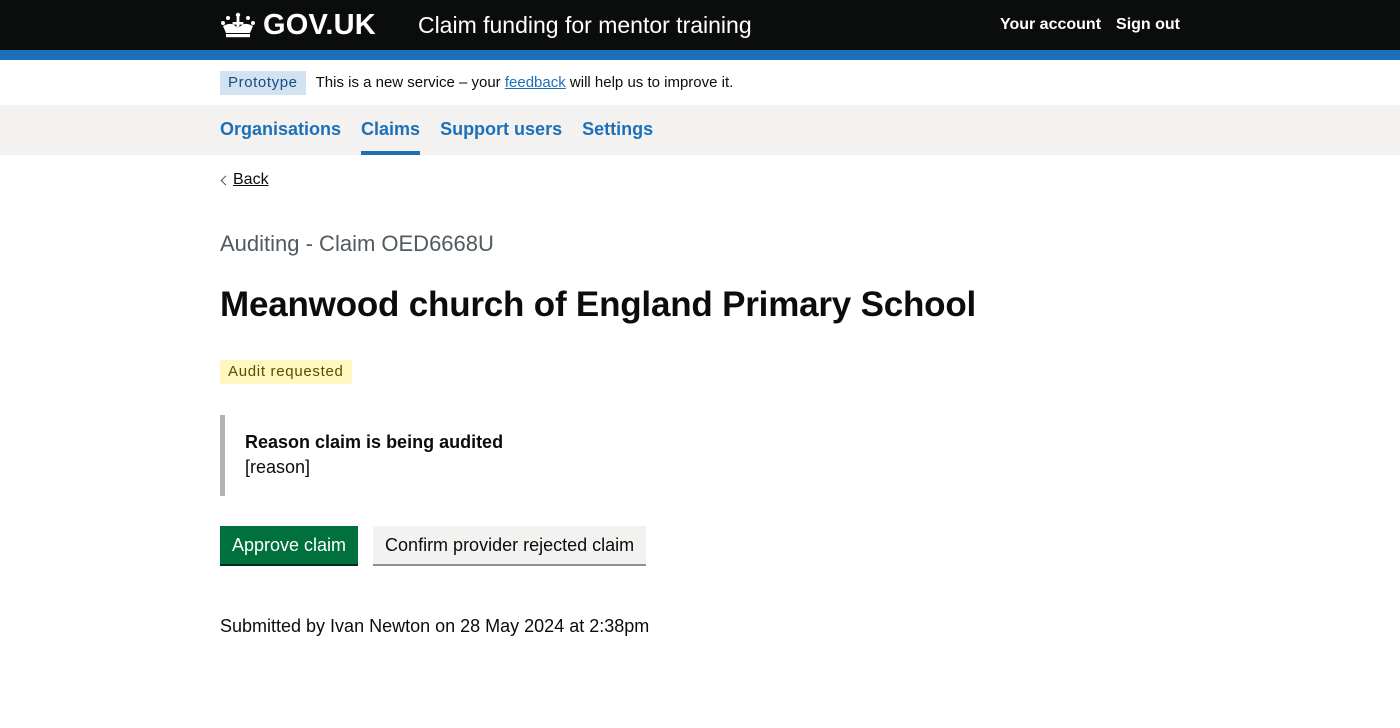  What do you see at coordinates (278, 467) in the screenshot?
I see `inset-body: [reason]` at bounding box center [278, 467].